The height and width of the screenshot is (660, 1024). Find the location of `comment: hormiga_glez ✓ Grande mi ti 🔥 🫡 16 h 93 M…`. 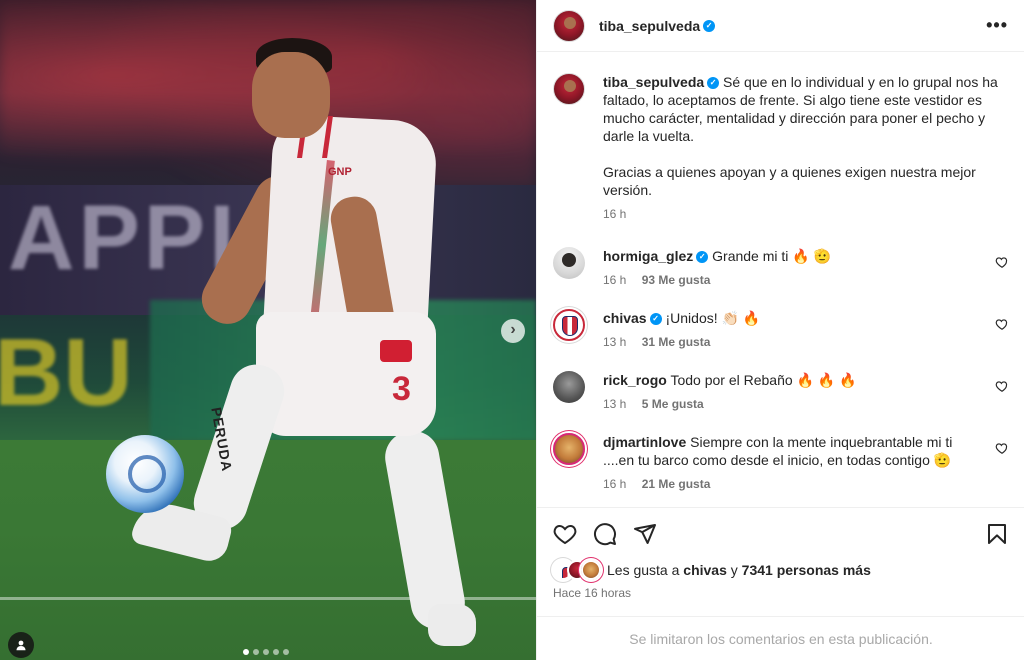

comment: hormiga_glez ✓ Grande mi ti 🔥 🫡 16 h 93 M… is located at coordinates (781, 267).